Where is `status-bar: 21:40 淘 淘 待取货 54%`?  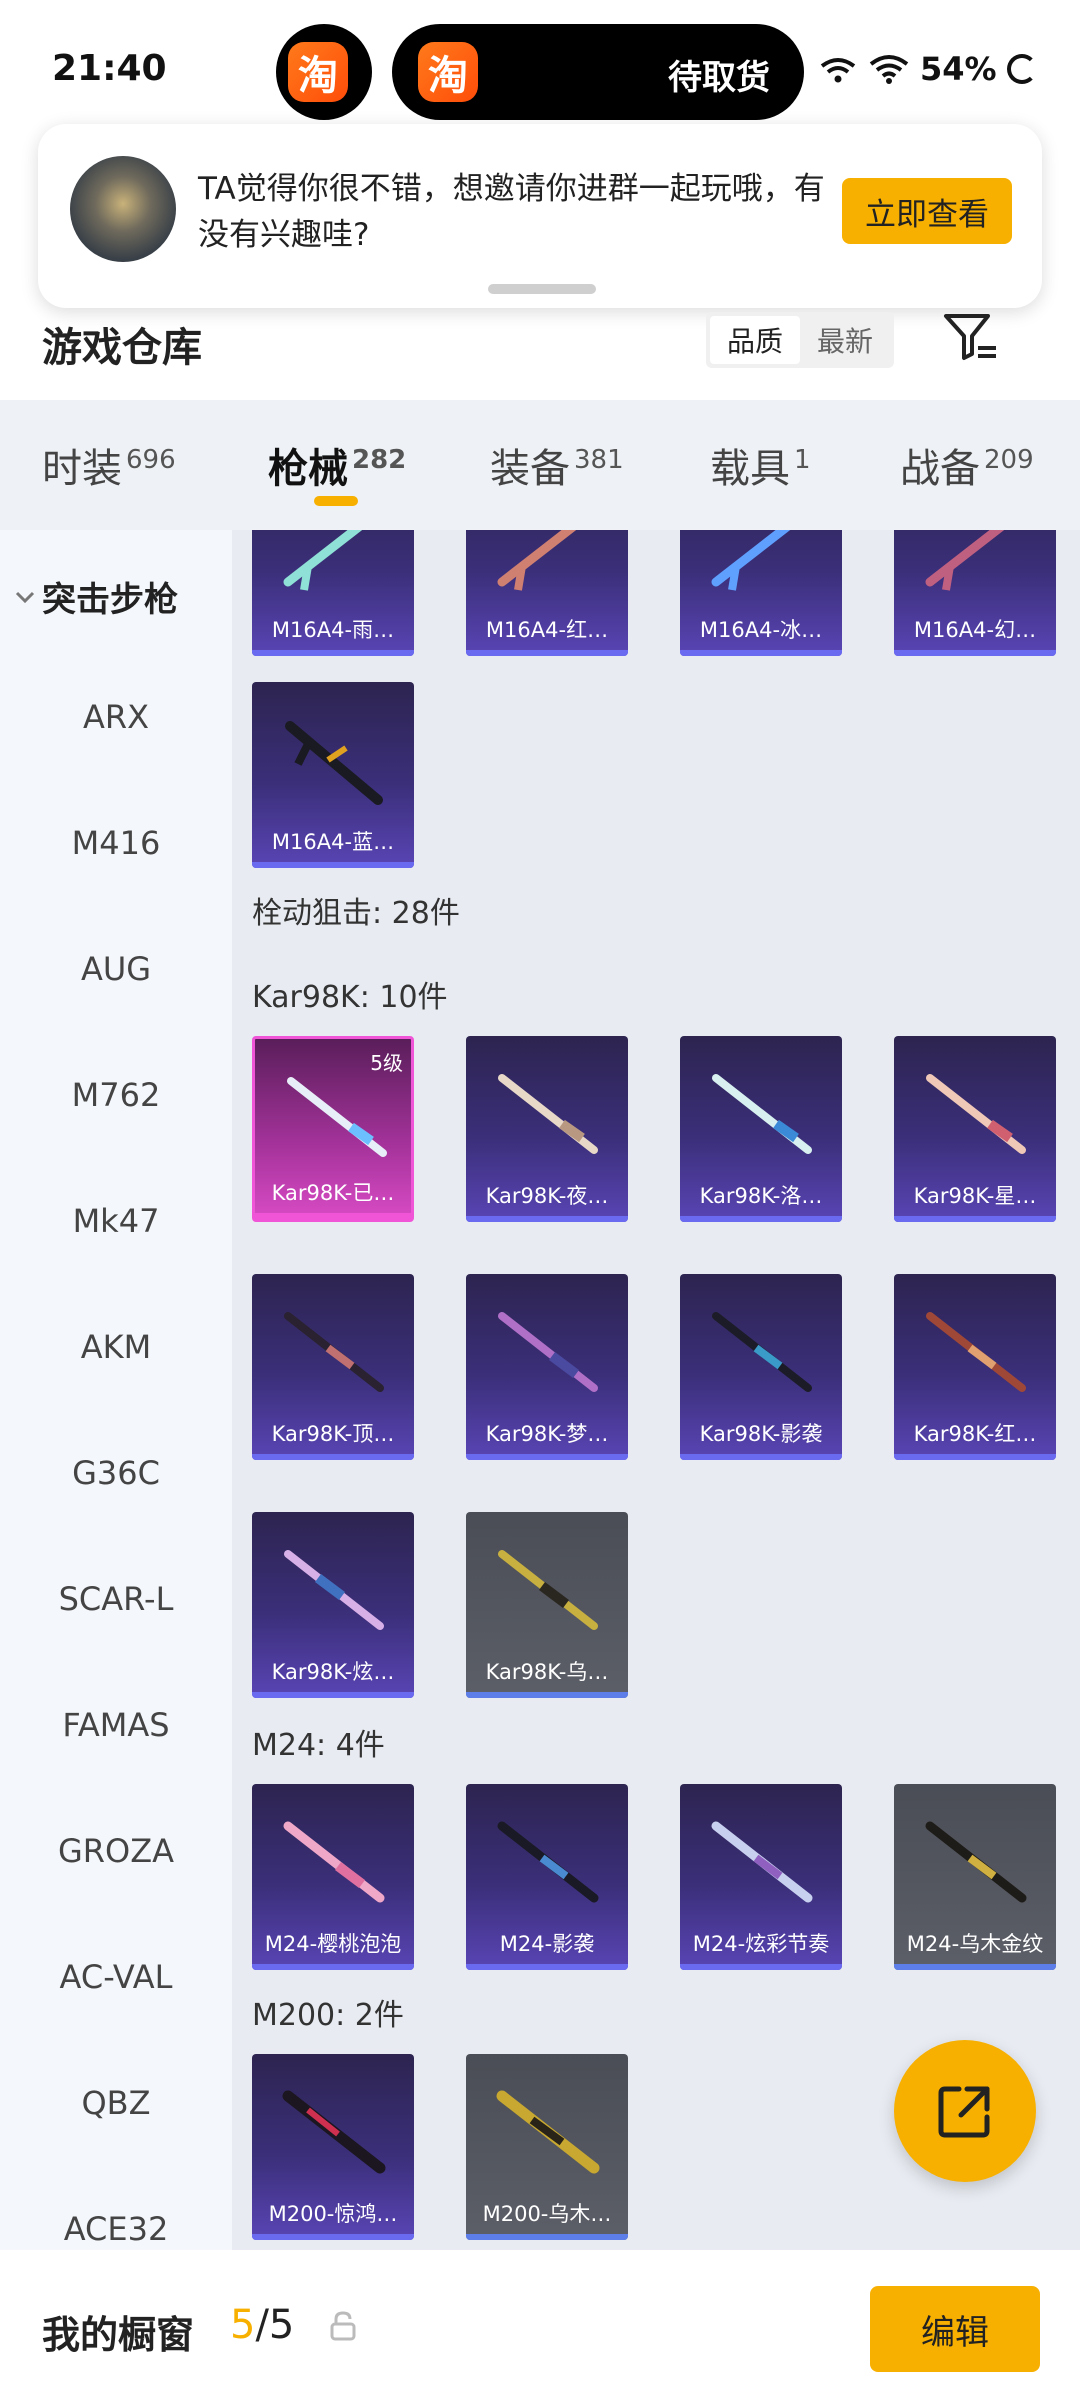
status-bar: 21:40 淘 淘 待取货 54% is located at coordinates (540, 70).